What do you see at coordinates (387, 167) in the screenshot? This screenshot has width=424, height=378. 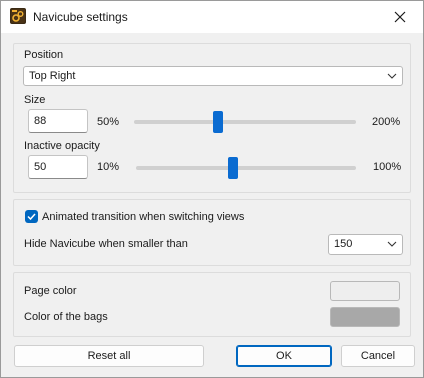 I see `opacity-max-label: 100%` at bounding box center [387, 167].